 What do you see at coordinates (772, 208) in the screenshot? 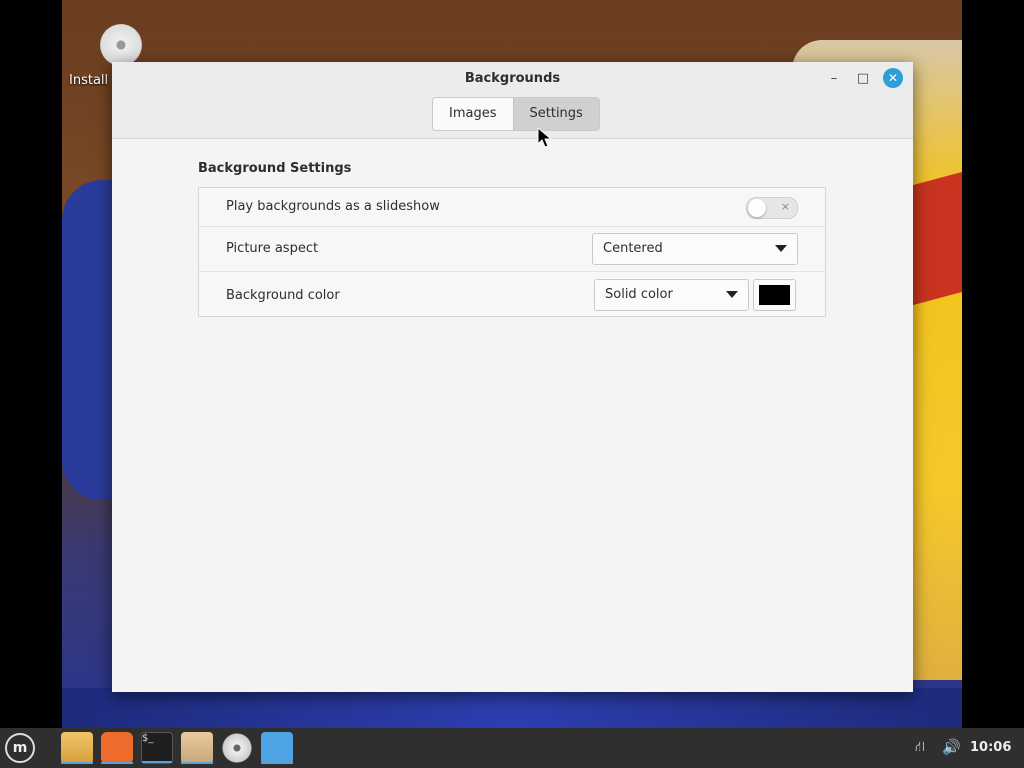
I see `slideshow-toggle: ×` at bounding box center [772, 208].